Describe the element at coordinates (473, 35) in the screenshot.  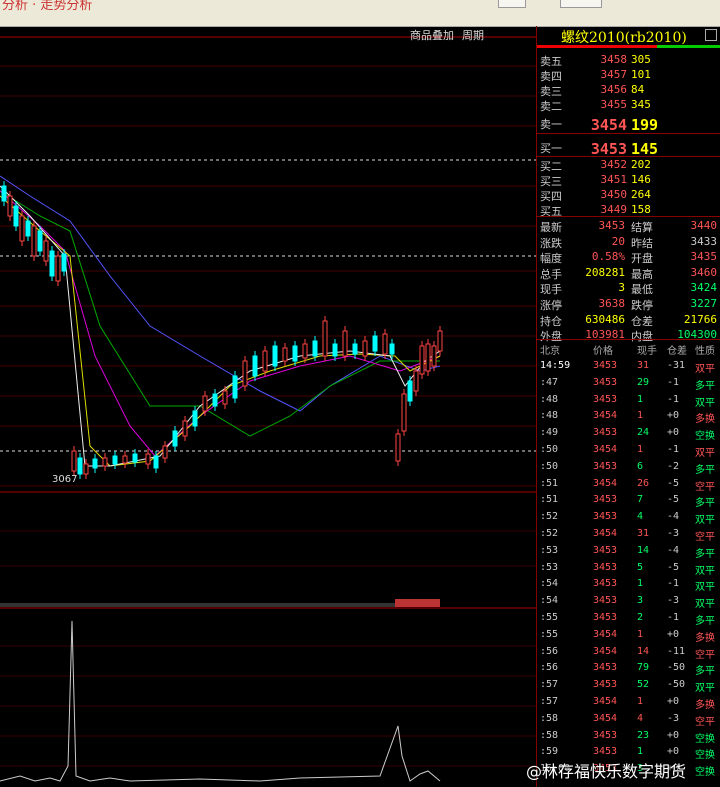
I see `period-button: 周期` at that location.